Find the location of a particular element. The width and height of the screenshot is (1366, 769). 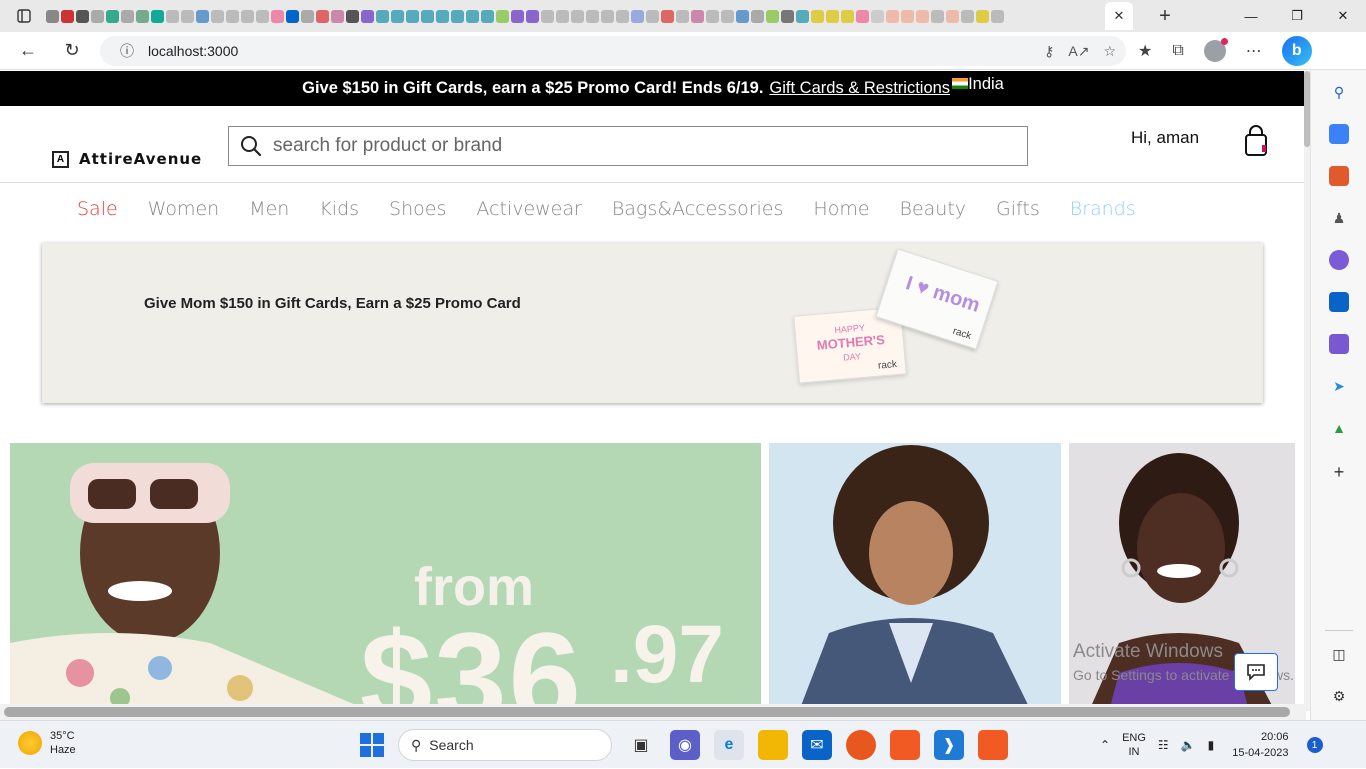

read-aloud-icon: A↗ is located at coordinates (1078, 51).